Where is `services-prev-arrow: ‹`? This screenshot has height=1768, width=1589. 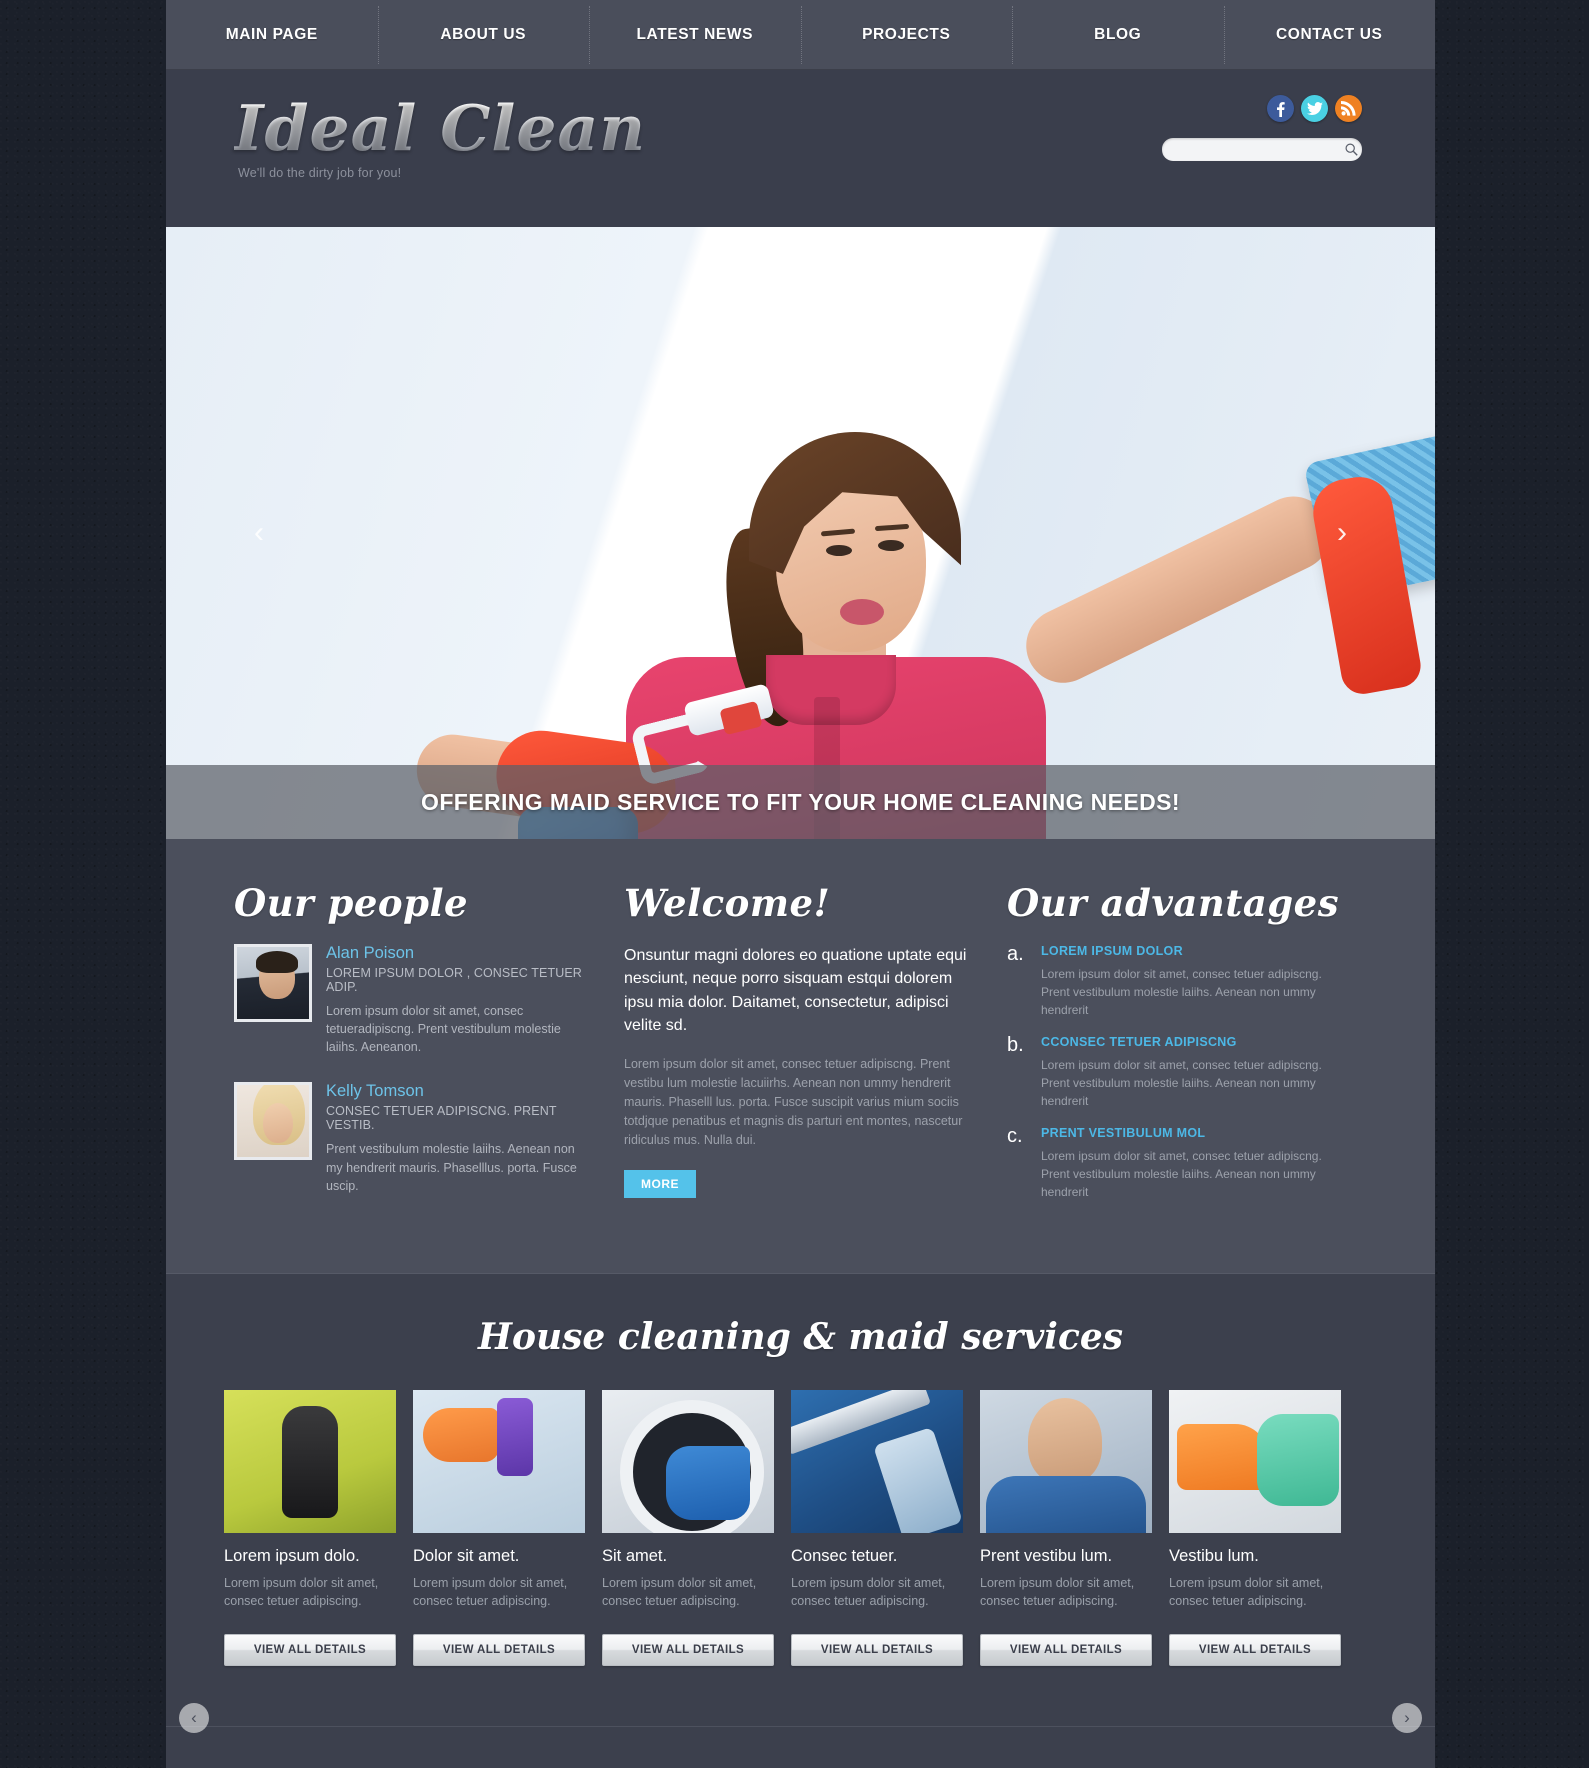 services-prev-arrow: ‹ is located at coordinates (194, 1717).